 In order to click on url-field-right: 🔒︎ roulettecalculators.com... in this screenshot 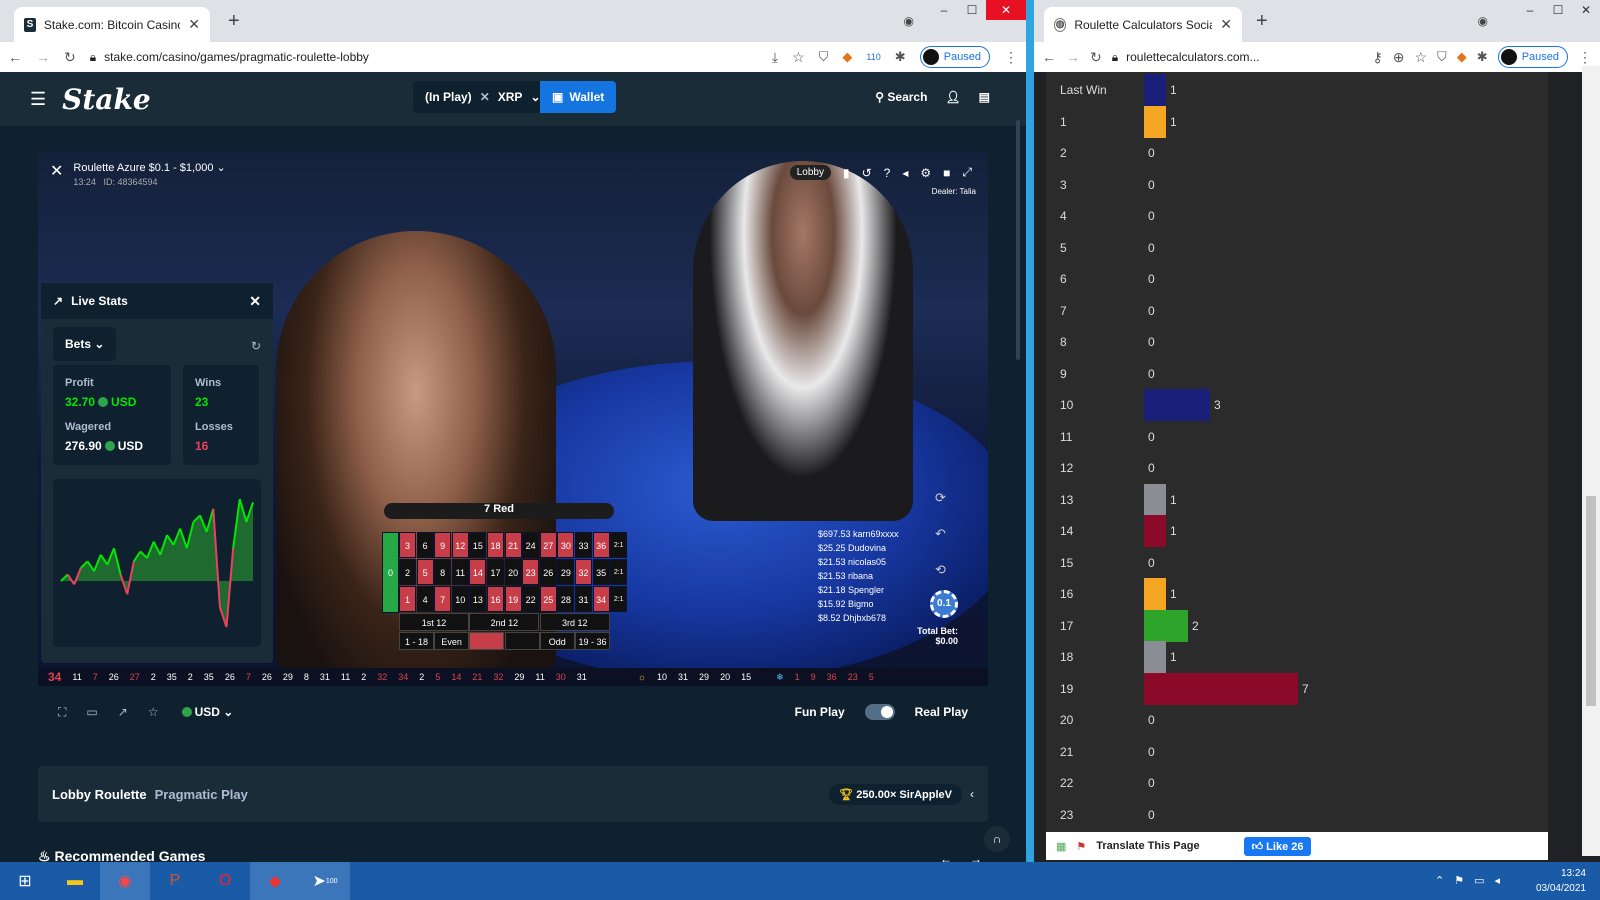, I will do `click(1237, 57)`.